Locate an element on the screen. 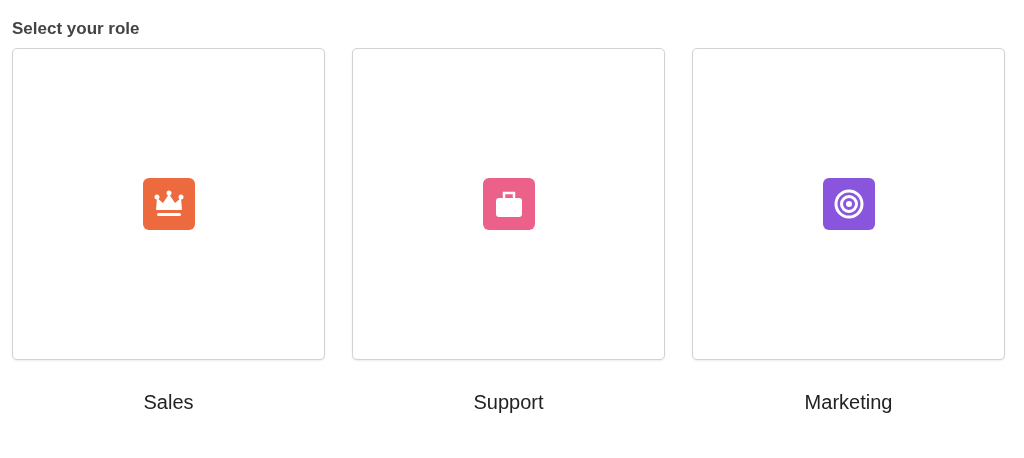 Image resolution: width=1024 pixels, height=458 pixels. role-label: Sales is located at coordinates (168, 402).